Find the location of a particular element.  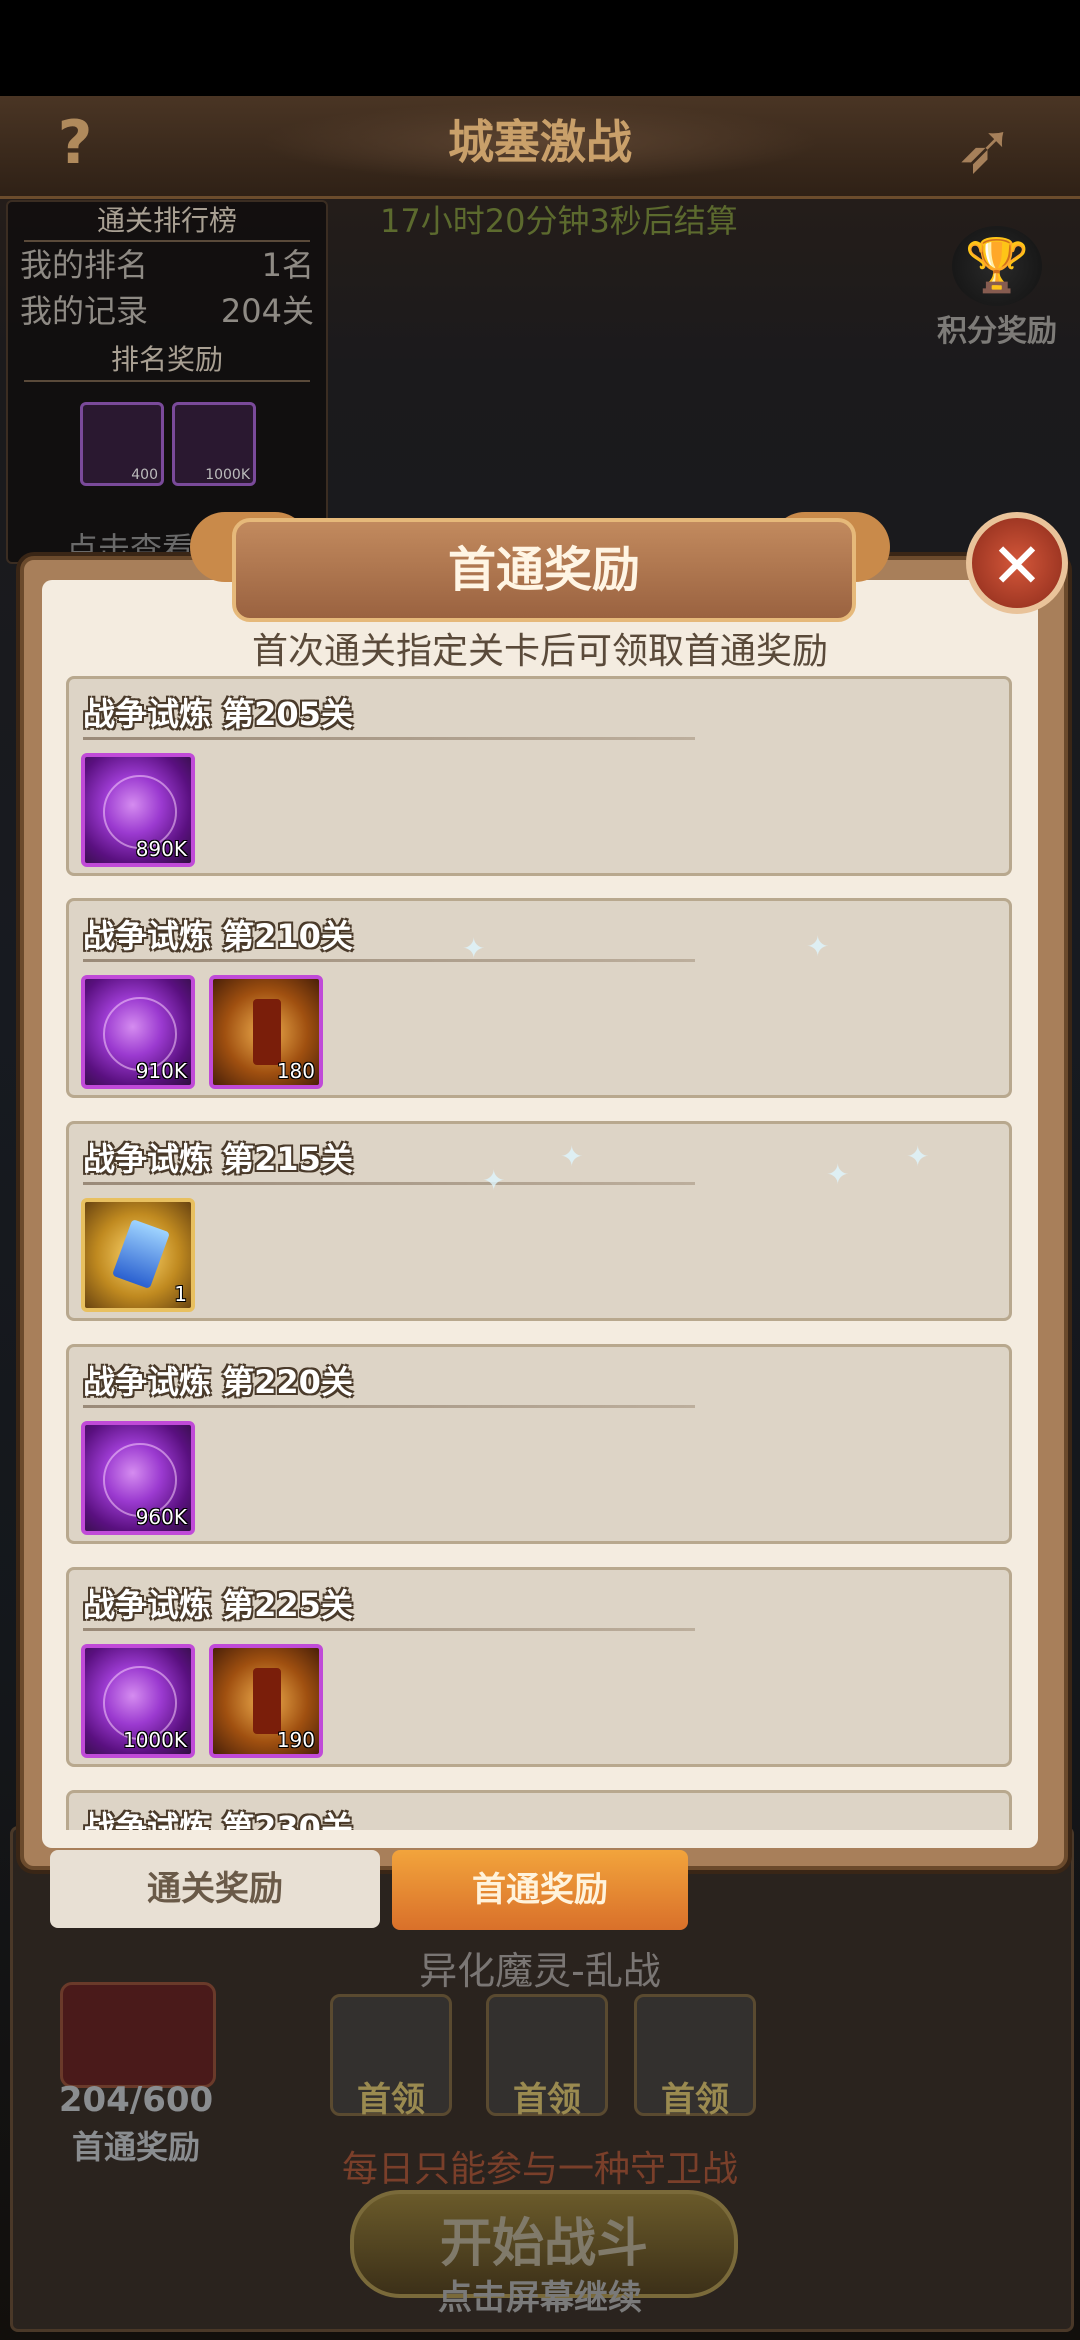

purple-orb-item: 960K is located at coordinates (138, 1478).